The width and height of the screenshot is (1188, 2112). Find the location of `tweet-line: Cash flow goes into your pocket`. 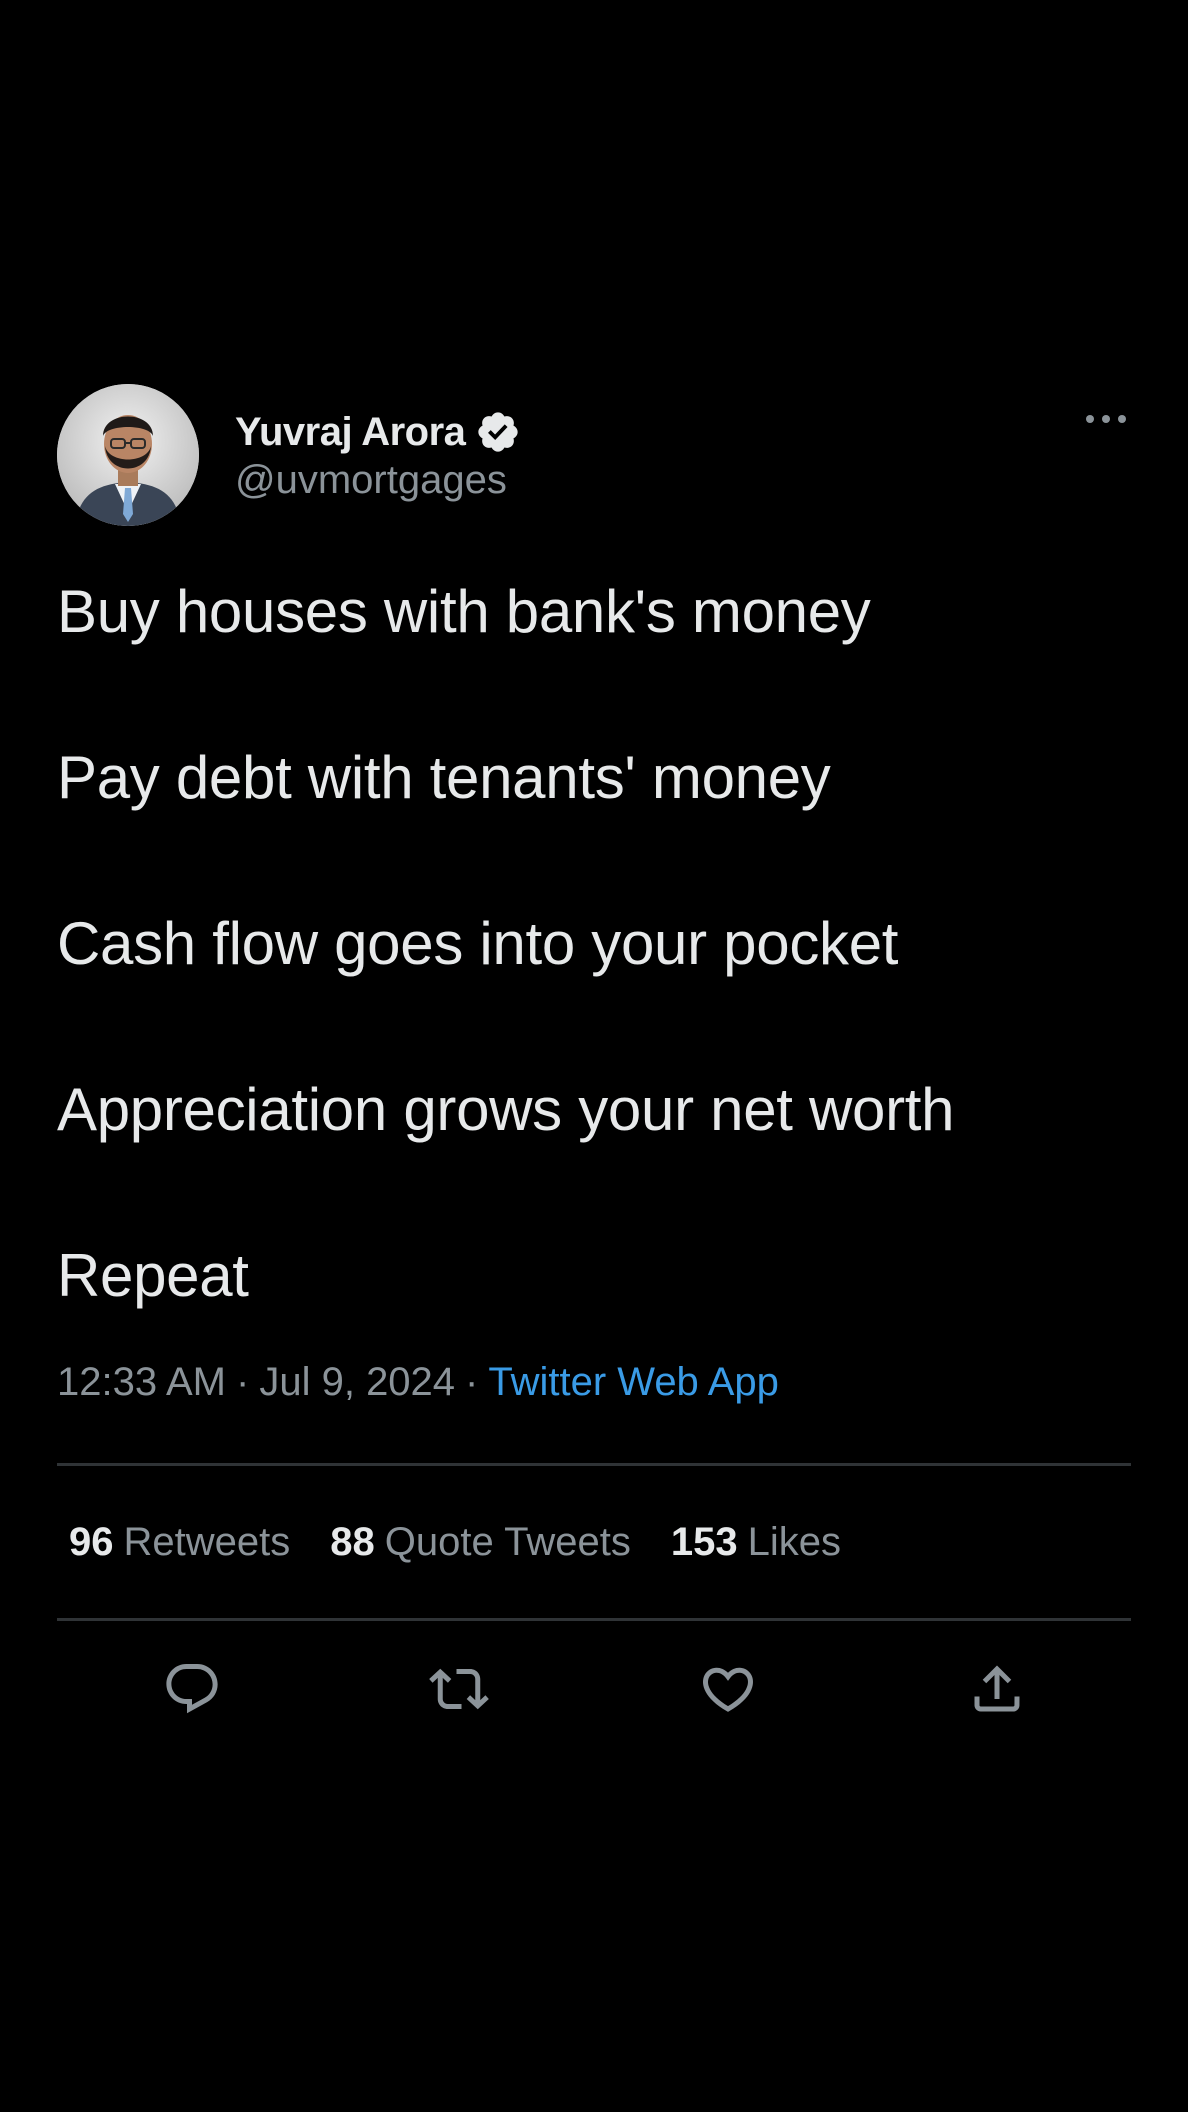

tweet-line: Cash flow goes into your pocket is located at coordinates (478, 943).